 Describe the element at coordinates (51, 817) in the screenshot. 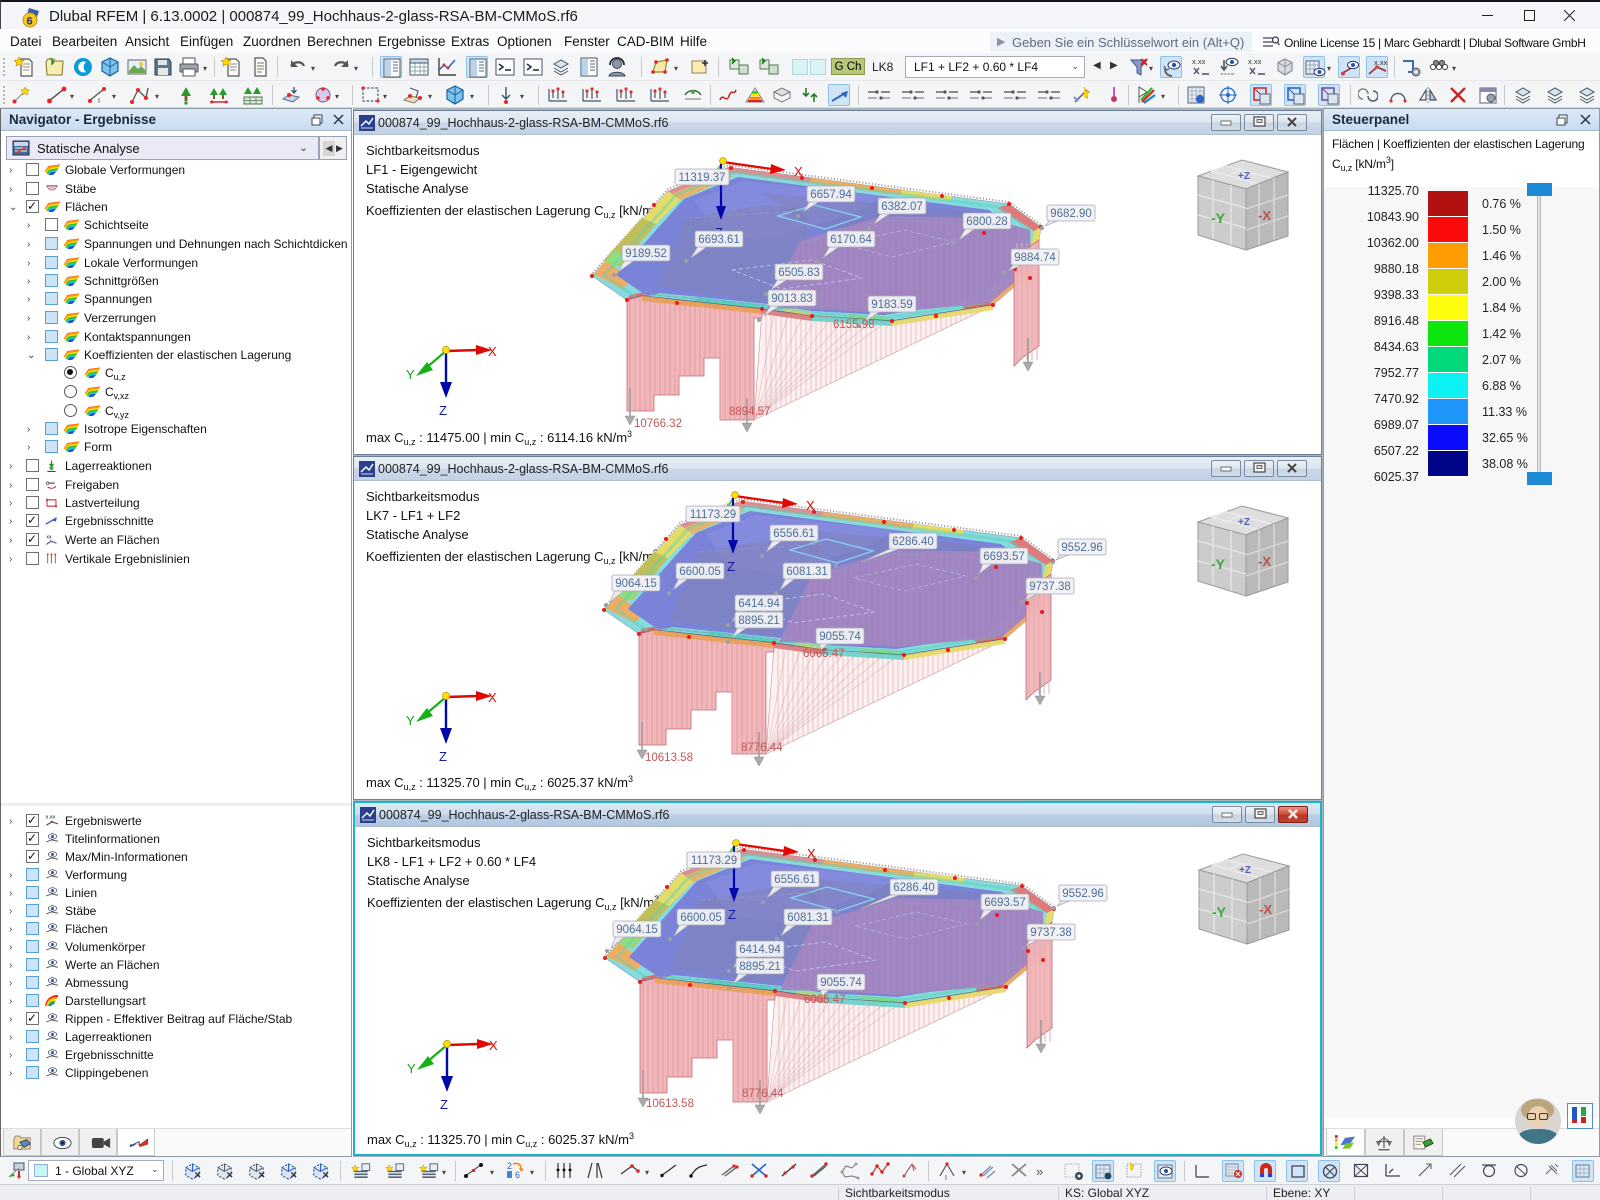

I see `svg-text: x.xx` at that location.